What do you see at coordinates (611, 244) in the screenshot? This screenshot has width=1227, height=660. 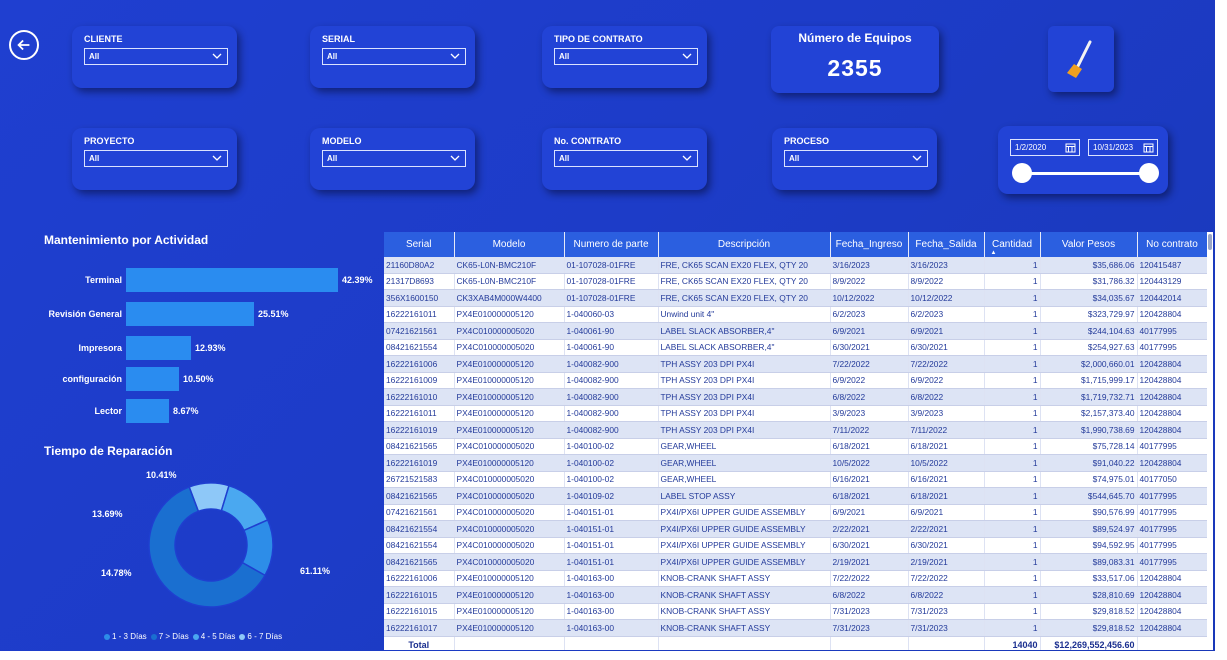 I see `column-header: Numero de parte` at bounding box center [611, 244].